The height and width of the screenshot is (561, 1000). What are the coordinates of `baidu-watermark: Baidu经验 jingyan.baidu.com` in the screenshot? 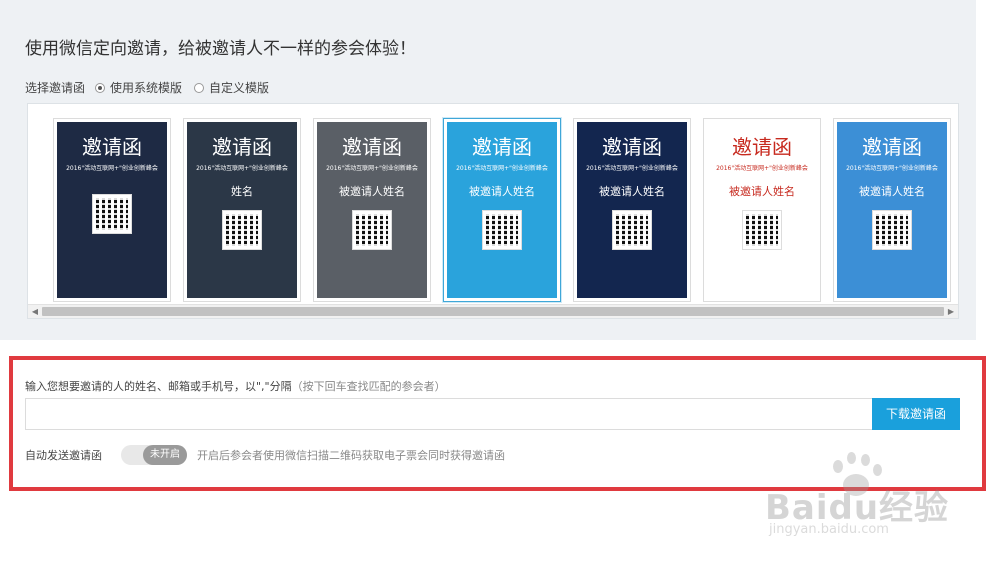 It's located at (865, 499).